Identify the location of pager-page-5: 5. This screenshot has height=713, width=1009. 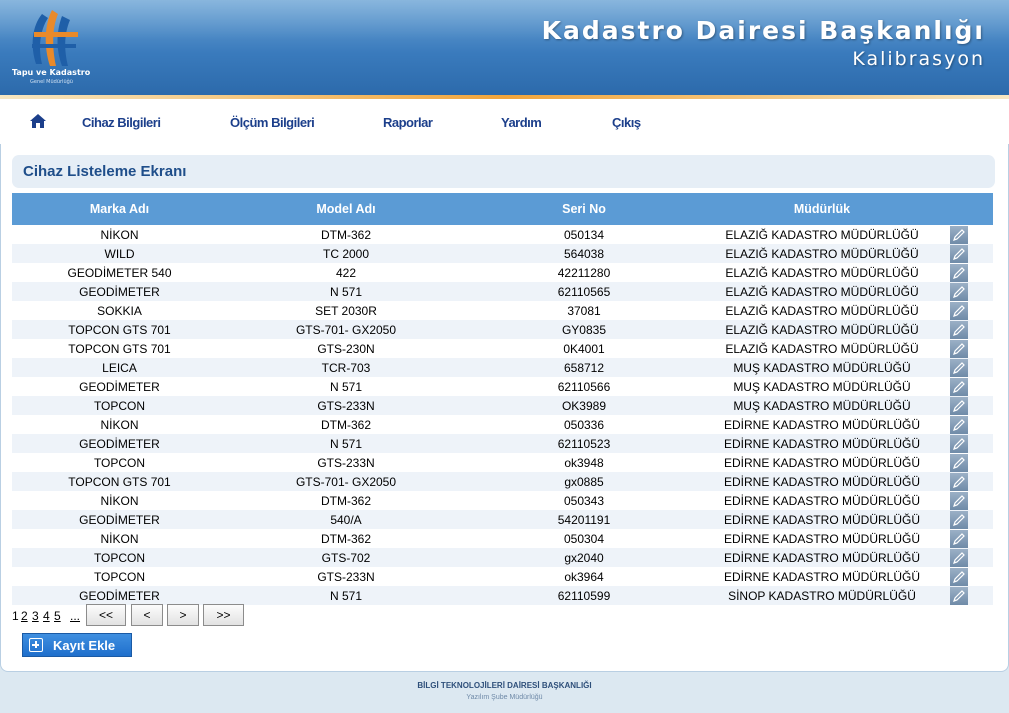
(57, 616).